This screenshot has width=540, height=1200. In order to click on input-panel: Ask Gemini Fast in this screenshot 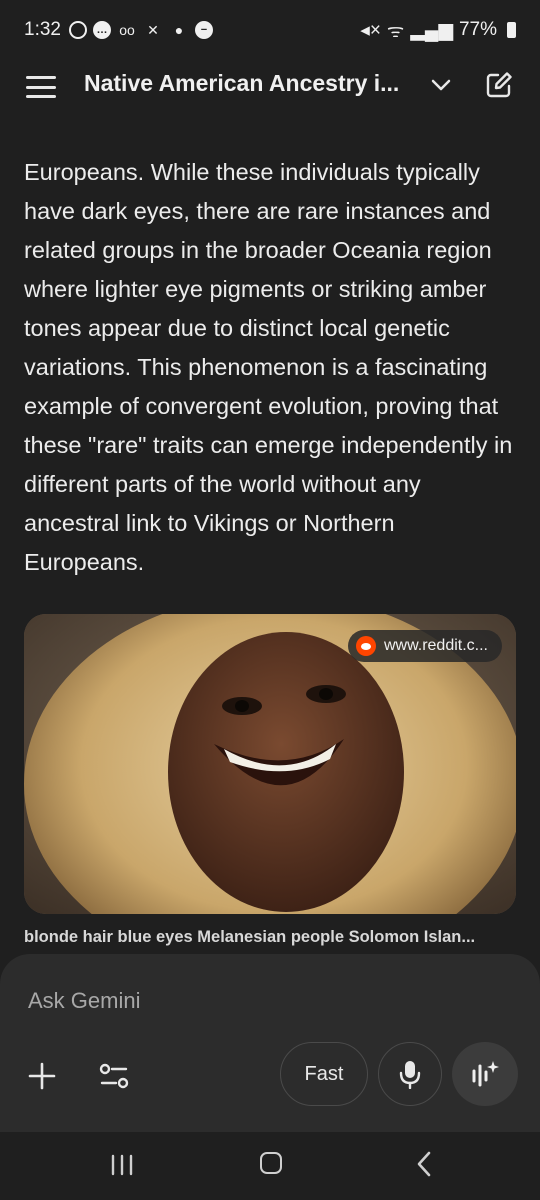, I will do `click(270, 1043)`.